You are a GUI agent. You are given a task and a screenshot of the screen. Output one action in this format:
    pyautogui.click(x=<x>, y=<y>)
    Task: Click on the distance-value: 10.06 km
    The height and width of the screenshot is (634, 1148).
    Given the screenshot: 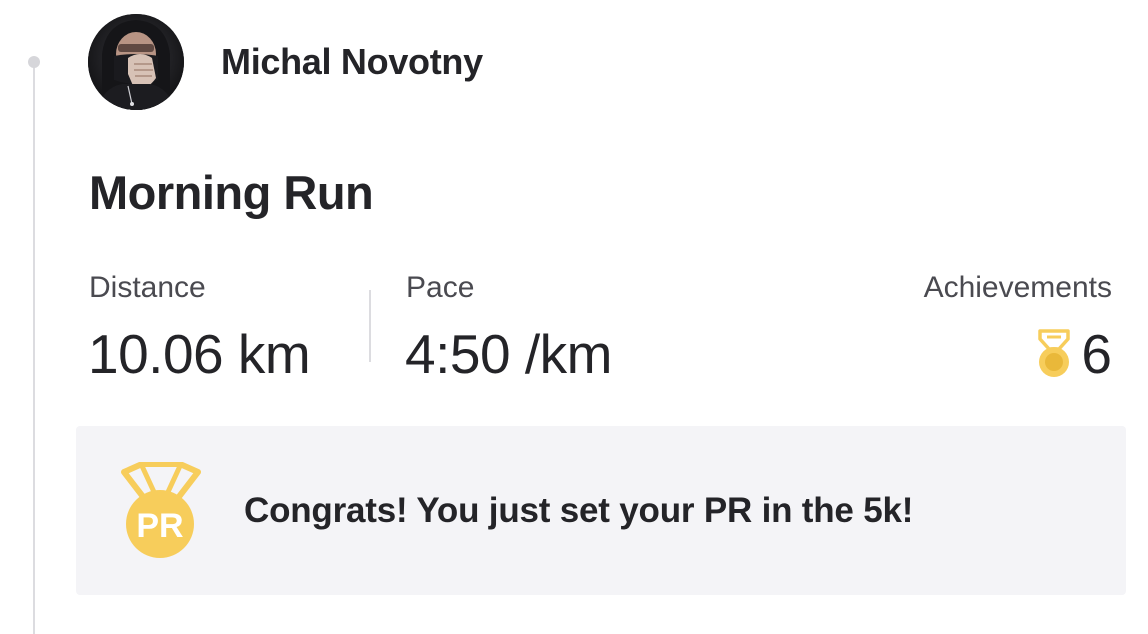 What is the action you would take?
    pyautogui.click(x=199, y=354)
    